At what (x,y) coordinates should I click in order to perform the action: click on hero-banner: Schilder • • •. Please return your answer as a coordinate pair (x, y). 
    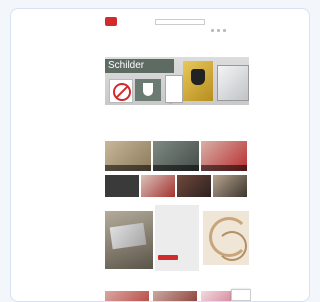
    Looking at the image, I should click on (177, 81).